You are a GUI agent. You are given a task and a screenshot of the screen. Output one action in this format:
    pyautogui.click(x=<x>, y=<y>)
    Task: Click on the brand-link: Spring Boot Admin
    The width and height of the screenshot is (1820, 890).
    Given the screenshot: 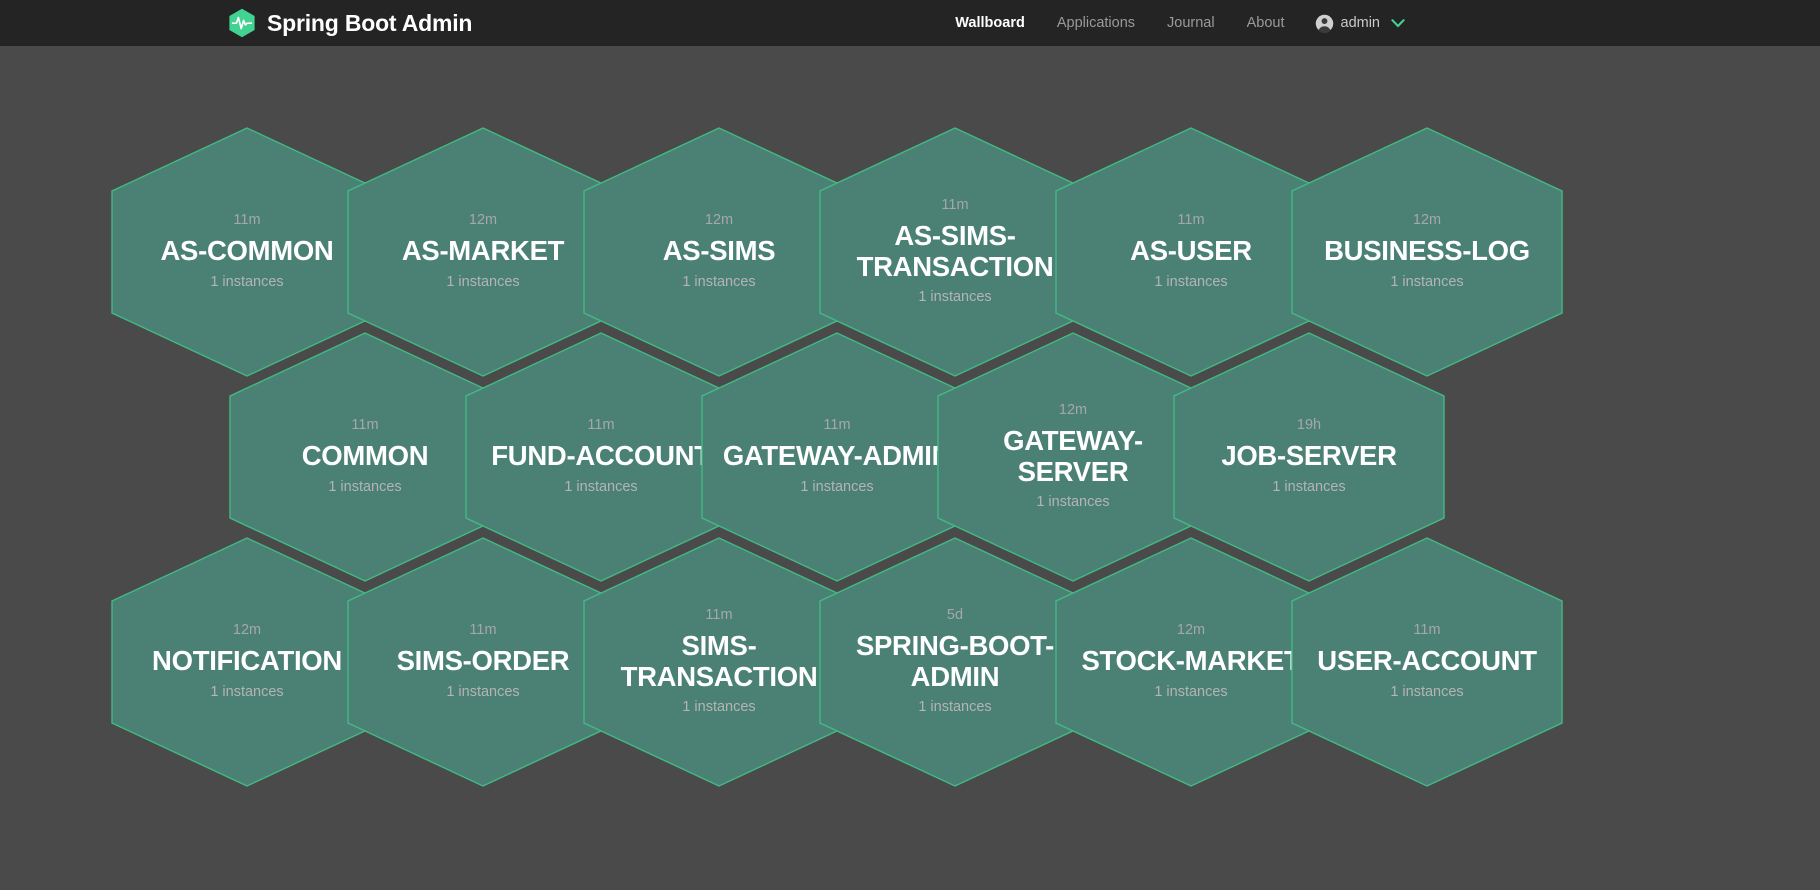 What is the action you would take?
    pyautogui.click(x=350, y=23)
    